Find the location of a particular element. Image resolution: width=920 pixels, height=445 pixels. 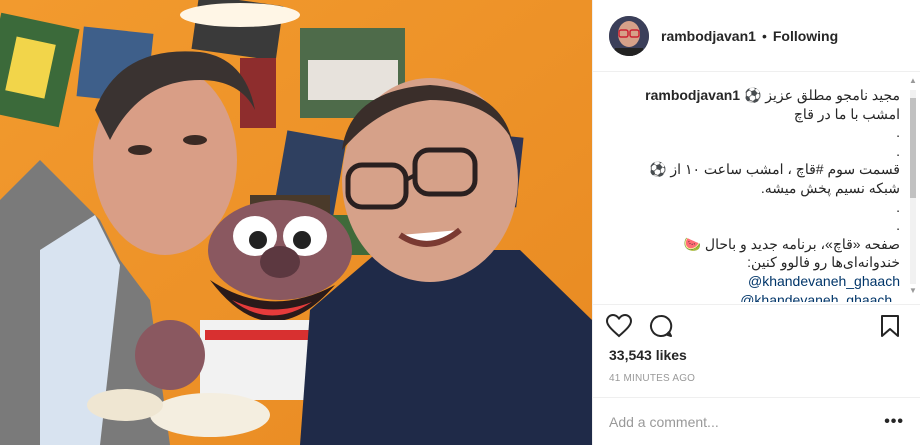

caption-scrollbar: ▲ ▼ is located at coordinates (913, 187).